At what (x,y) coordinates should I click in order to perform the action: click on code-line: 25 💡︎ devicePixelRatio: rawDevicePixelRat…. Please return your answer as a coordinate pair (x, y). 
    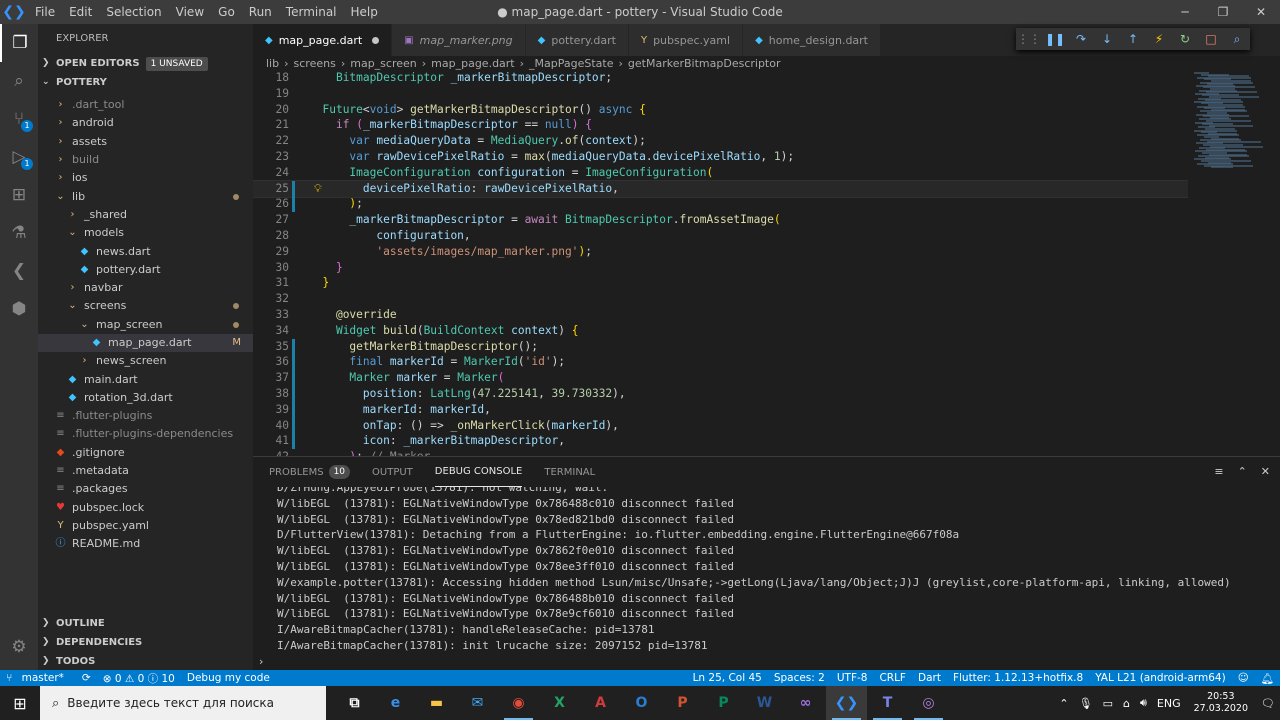
    Looking at the image, I should click on (721, 188).